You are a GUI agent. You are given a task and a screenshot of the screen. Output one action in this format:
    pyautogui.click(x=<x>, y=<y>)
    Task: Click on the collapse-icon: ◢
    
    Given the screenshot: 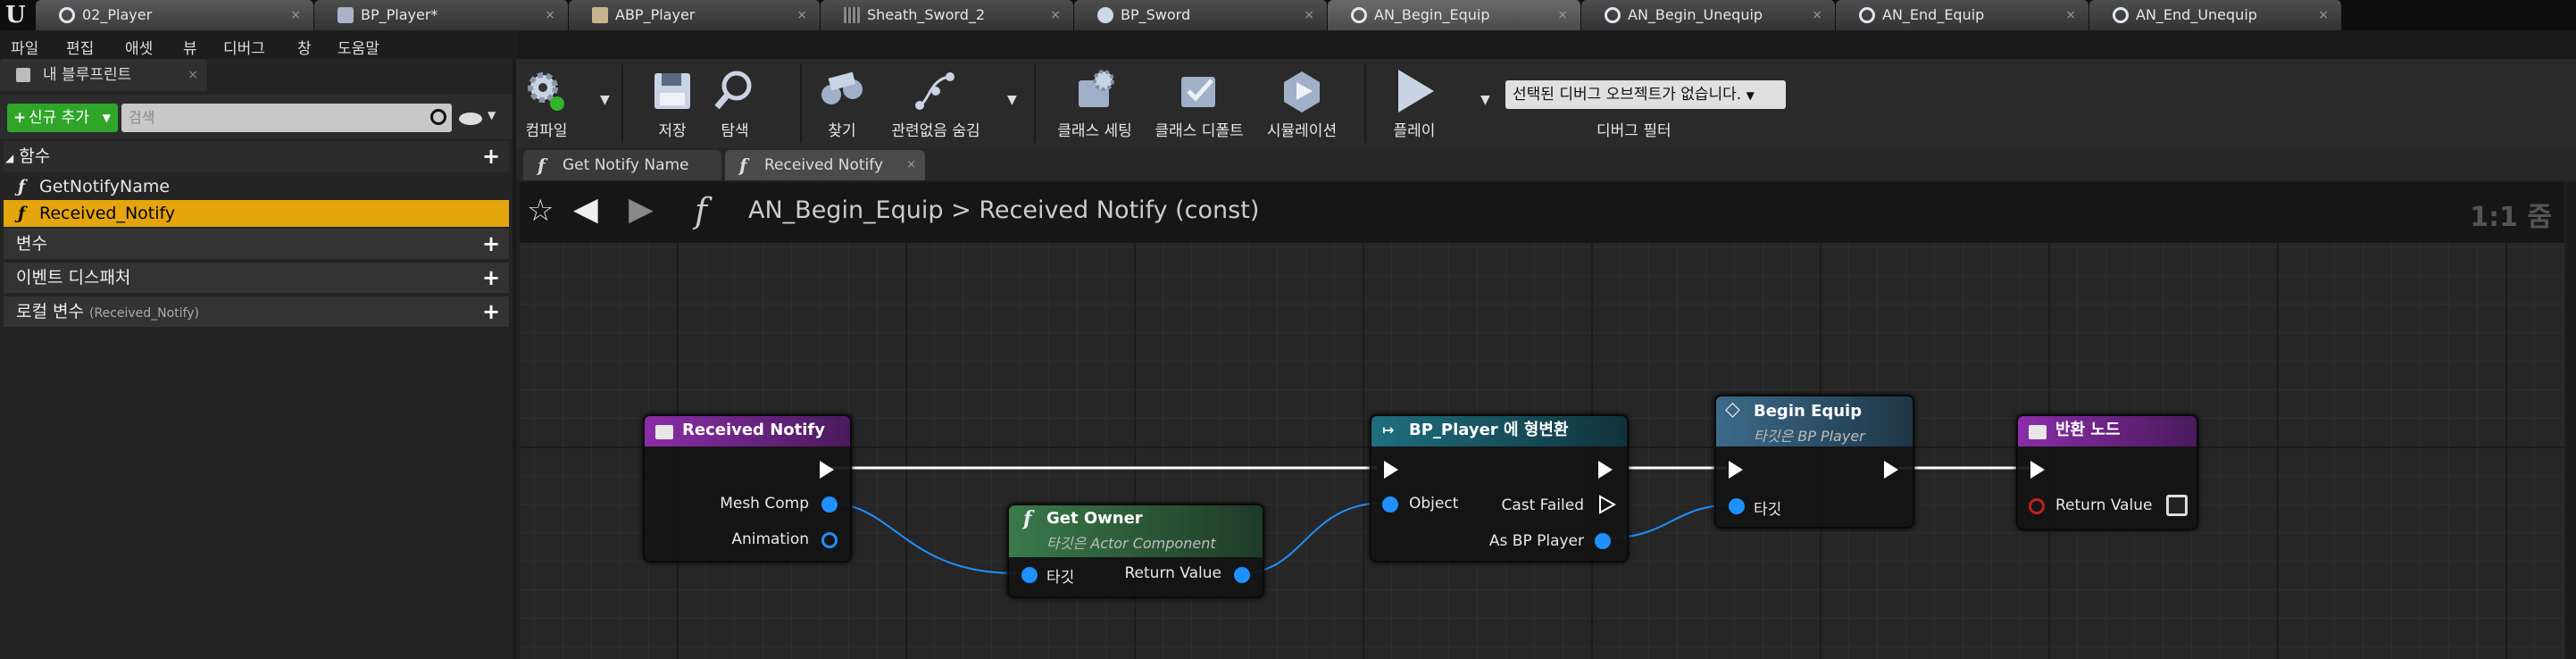 What is the action you would take?
    pyautogui.click(x=9, y=158)
    